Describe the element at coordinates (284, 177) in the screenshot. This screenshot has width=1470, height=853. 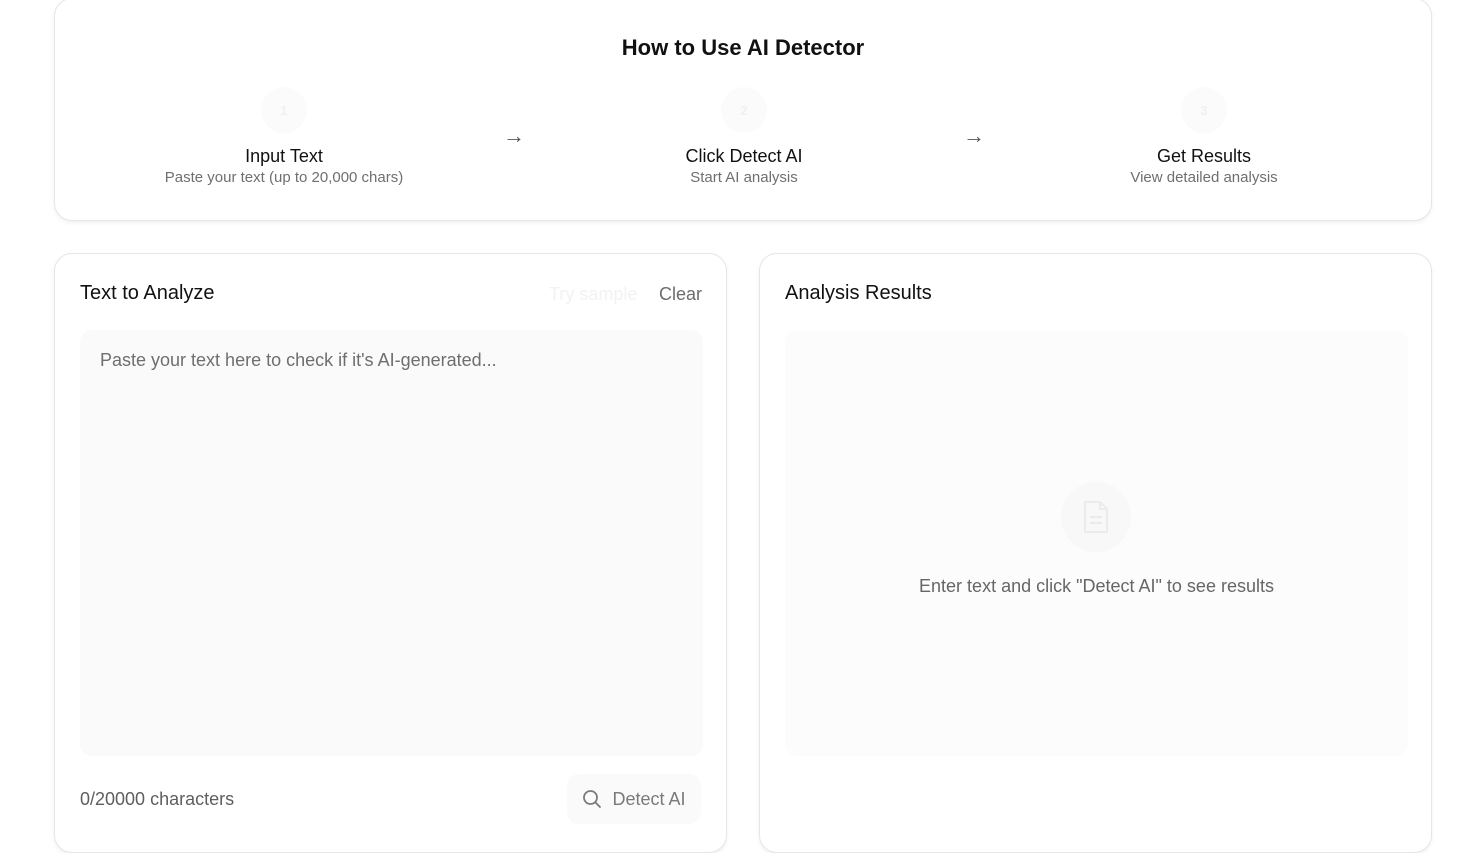
I see `step-description: Paste your text (up to 20,000 chars)` at that location.